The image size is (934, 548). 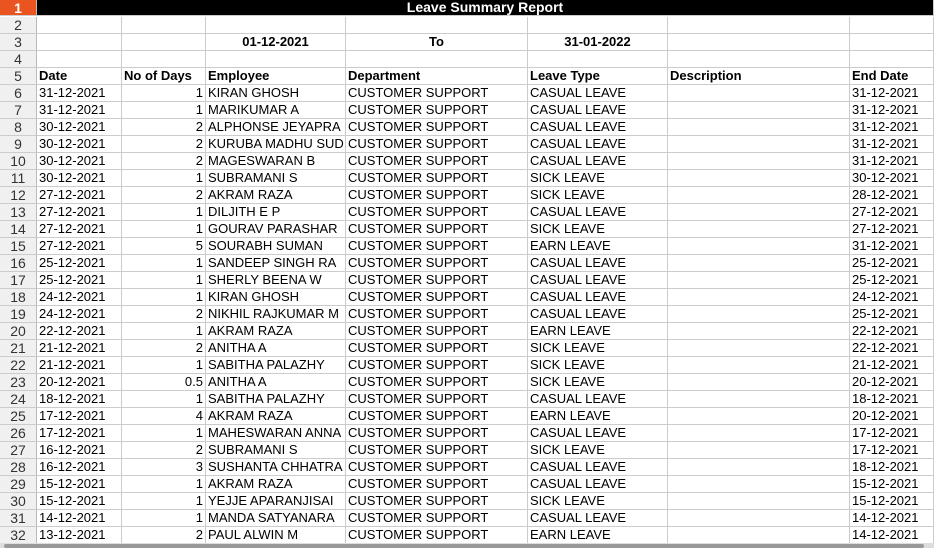 I want to click on from-date-cell: 01-12-2021, so click(x=276, y=42).